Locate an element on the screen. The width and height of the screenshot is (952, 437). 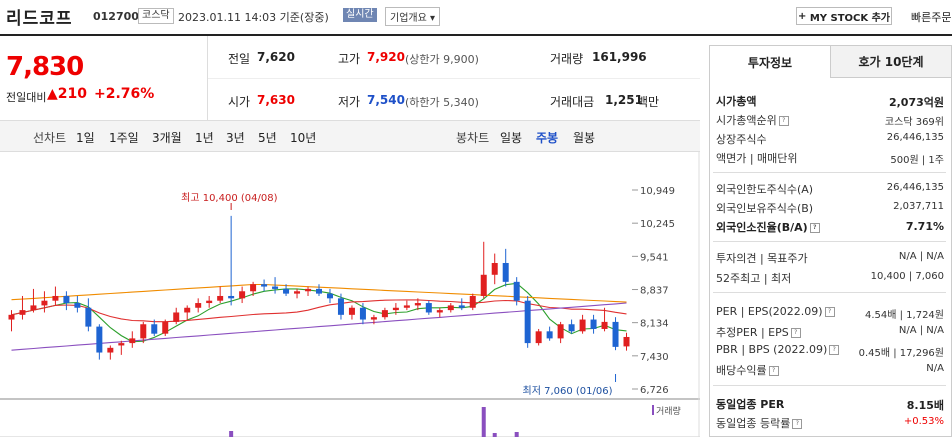
prev-close-label: 전일 is located at coordinates (239, 59).